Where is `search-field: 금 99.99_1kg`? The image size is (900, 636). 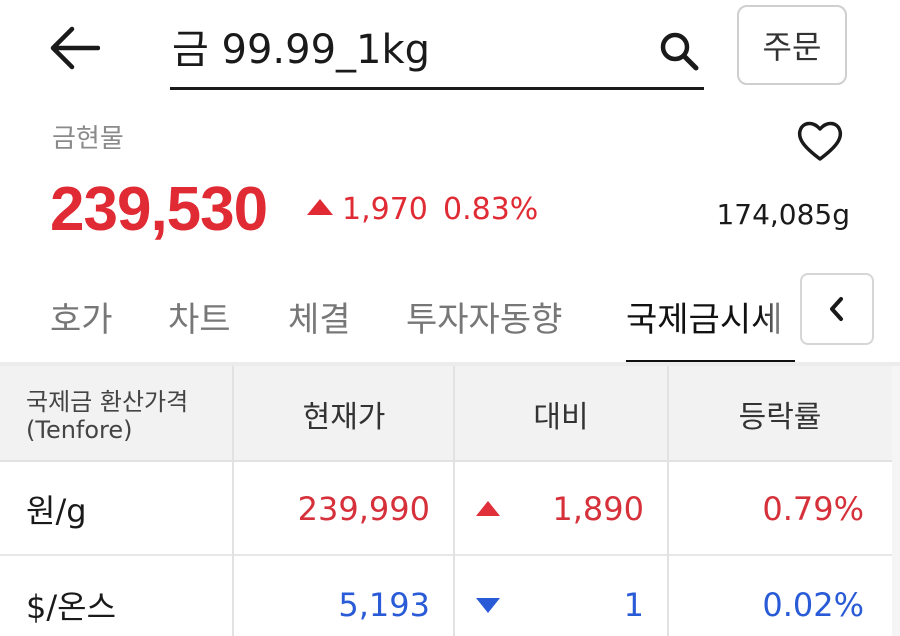 search-field: 금 99.99_1kg is located at coordinates (437, 54).